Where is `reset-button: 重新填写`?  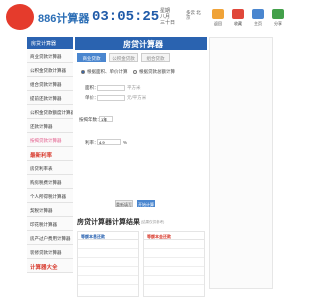 reset-button: 重新填写 is located at coordinates (124, 203).